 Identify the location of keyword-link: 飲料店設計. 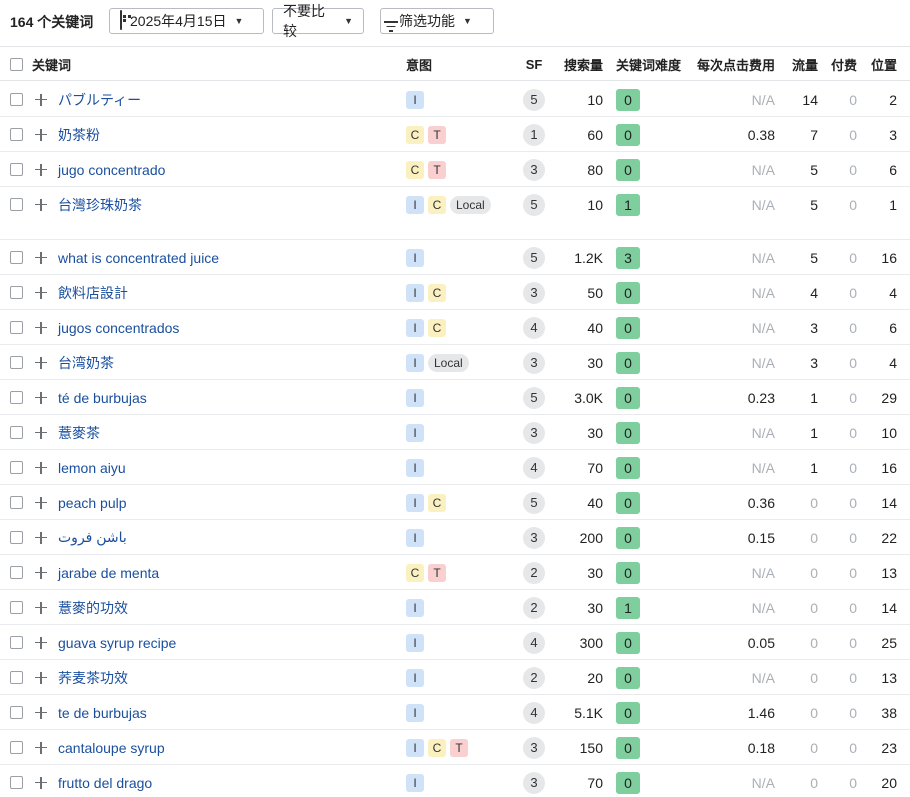
(93, 293).